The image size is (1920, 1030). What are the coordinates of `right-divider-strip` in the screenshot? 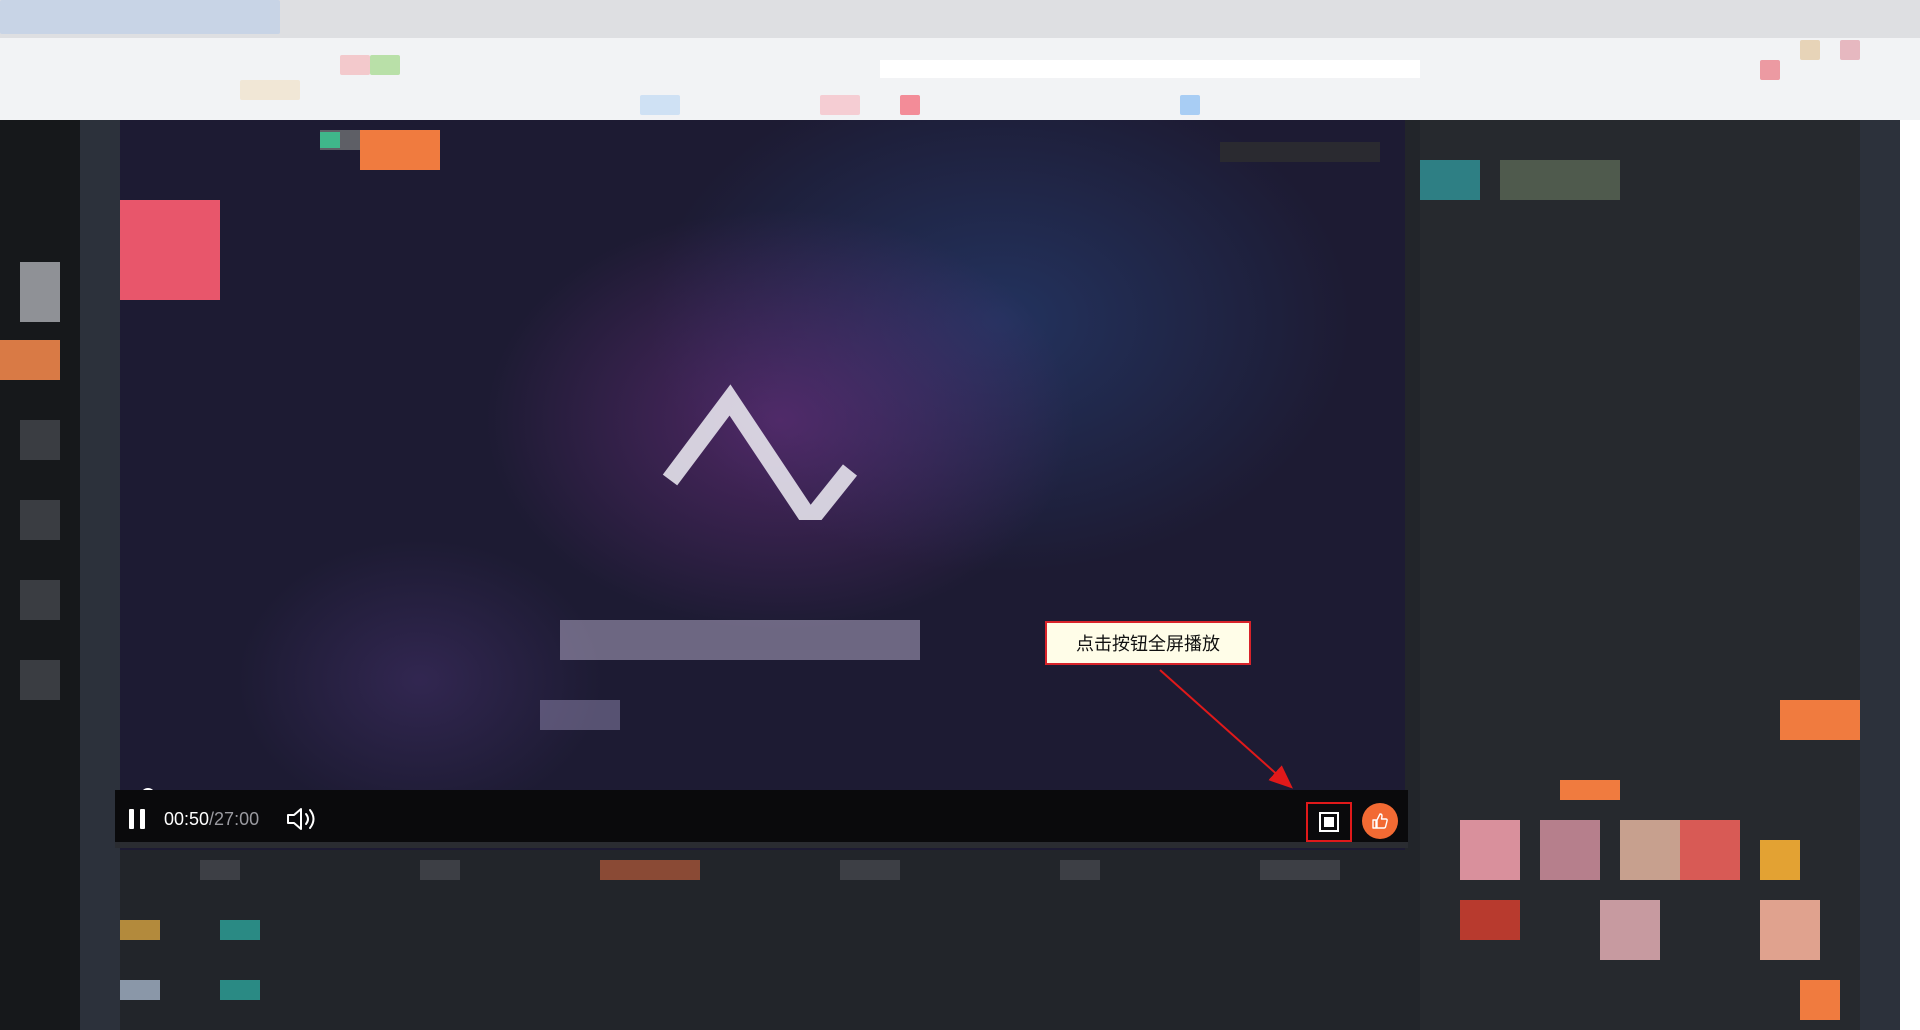 It's located at (1880, 575).